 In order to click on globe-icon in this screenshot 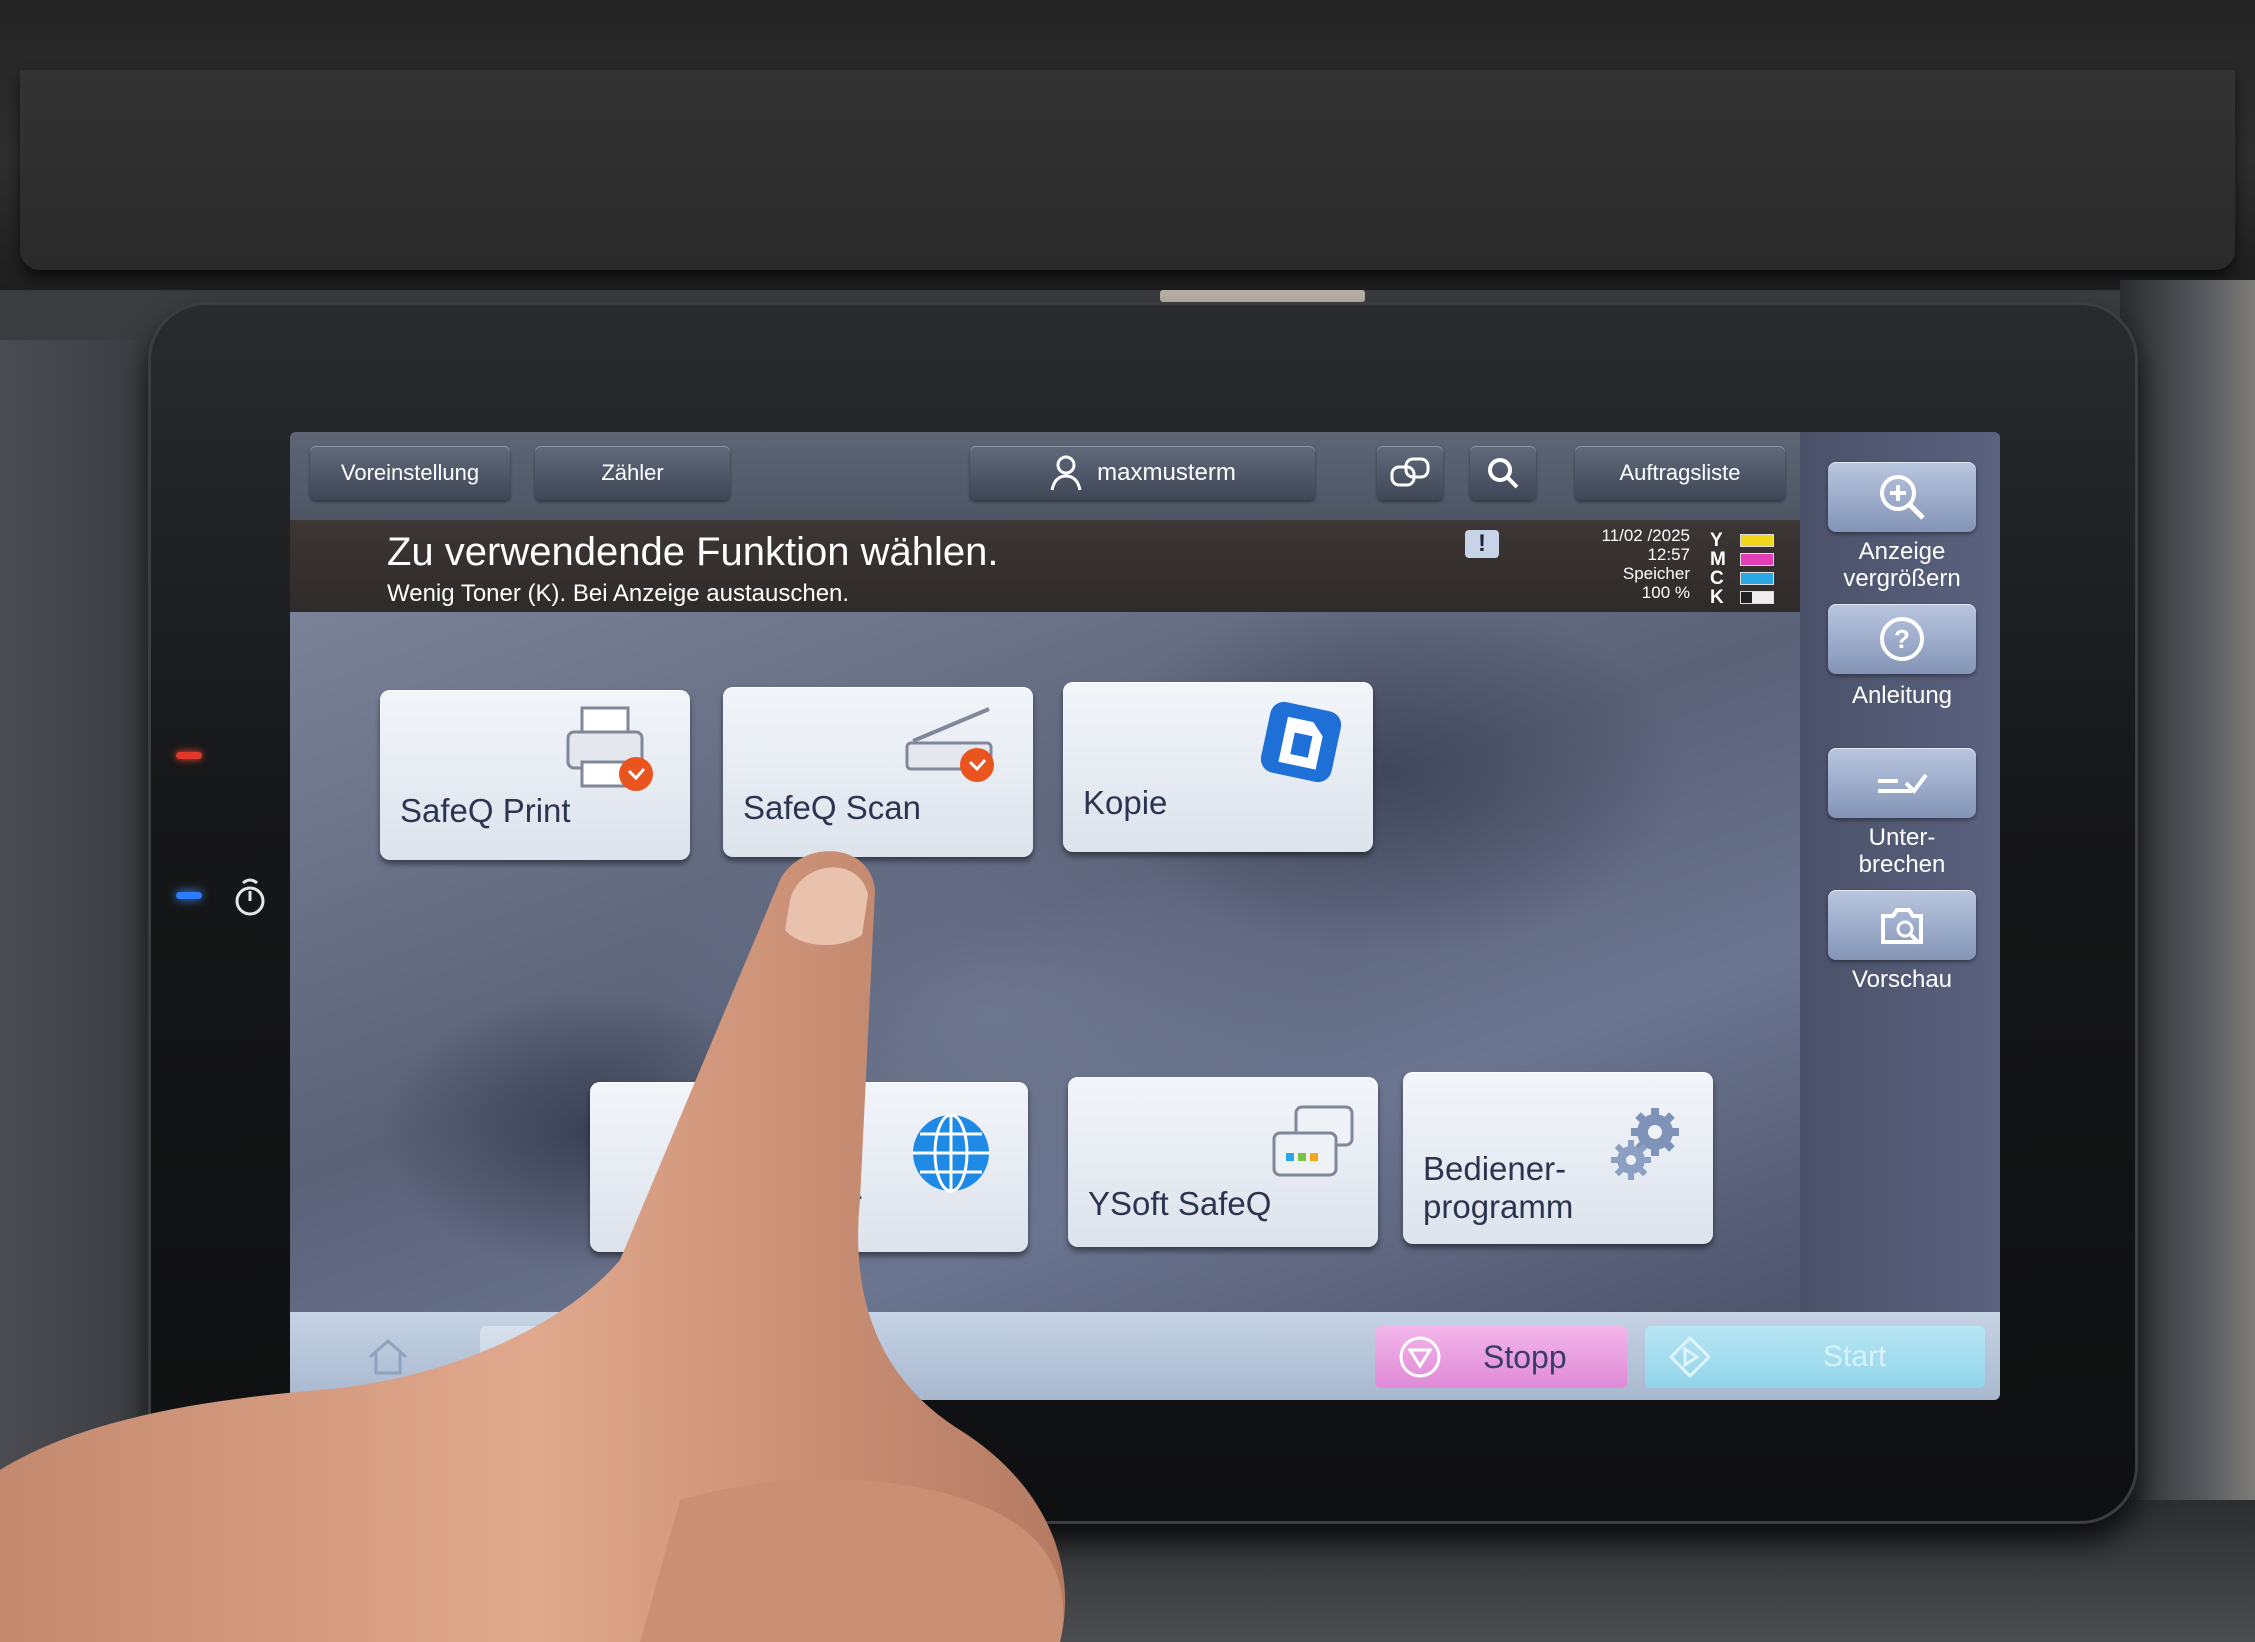, I will do `click(951, 1153)`.